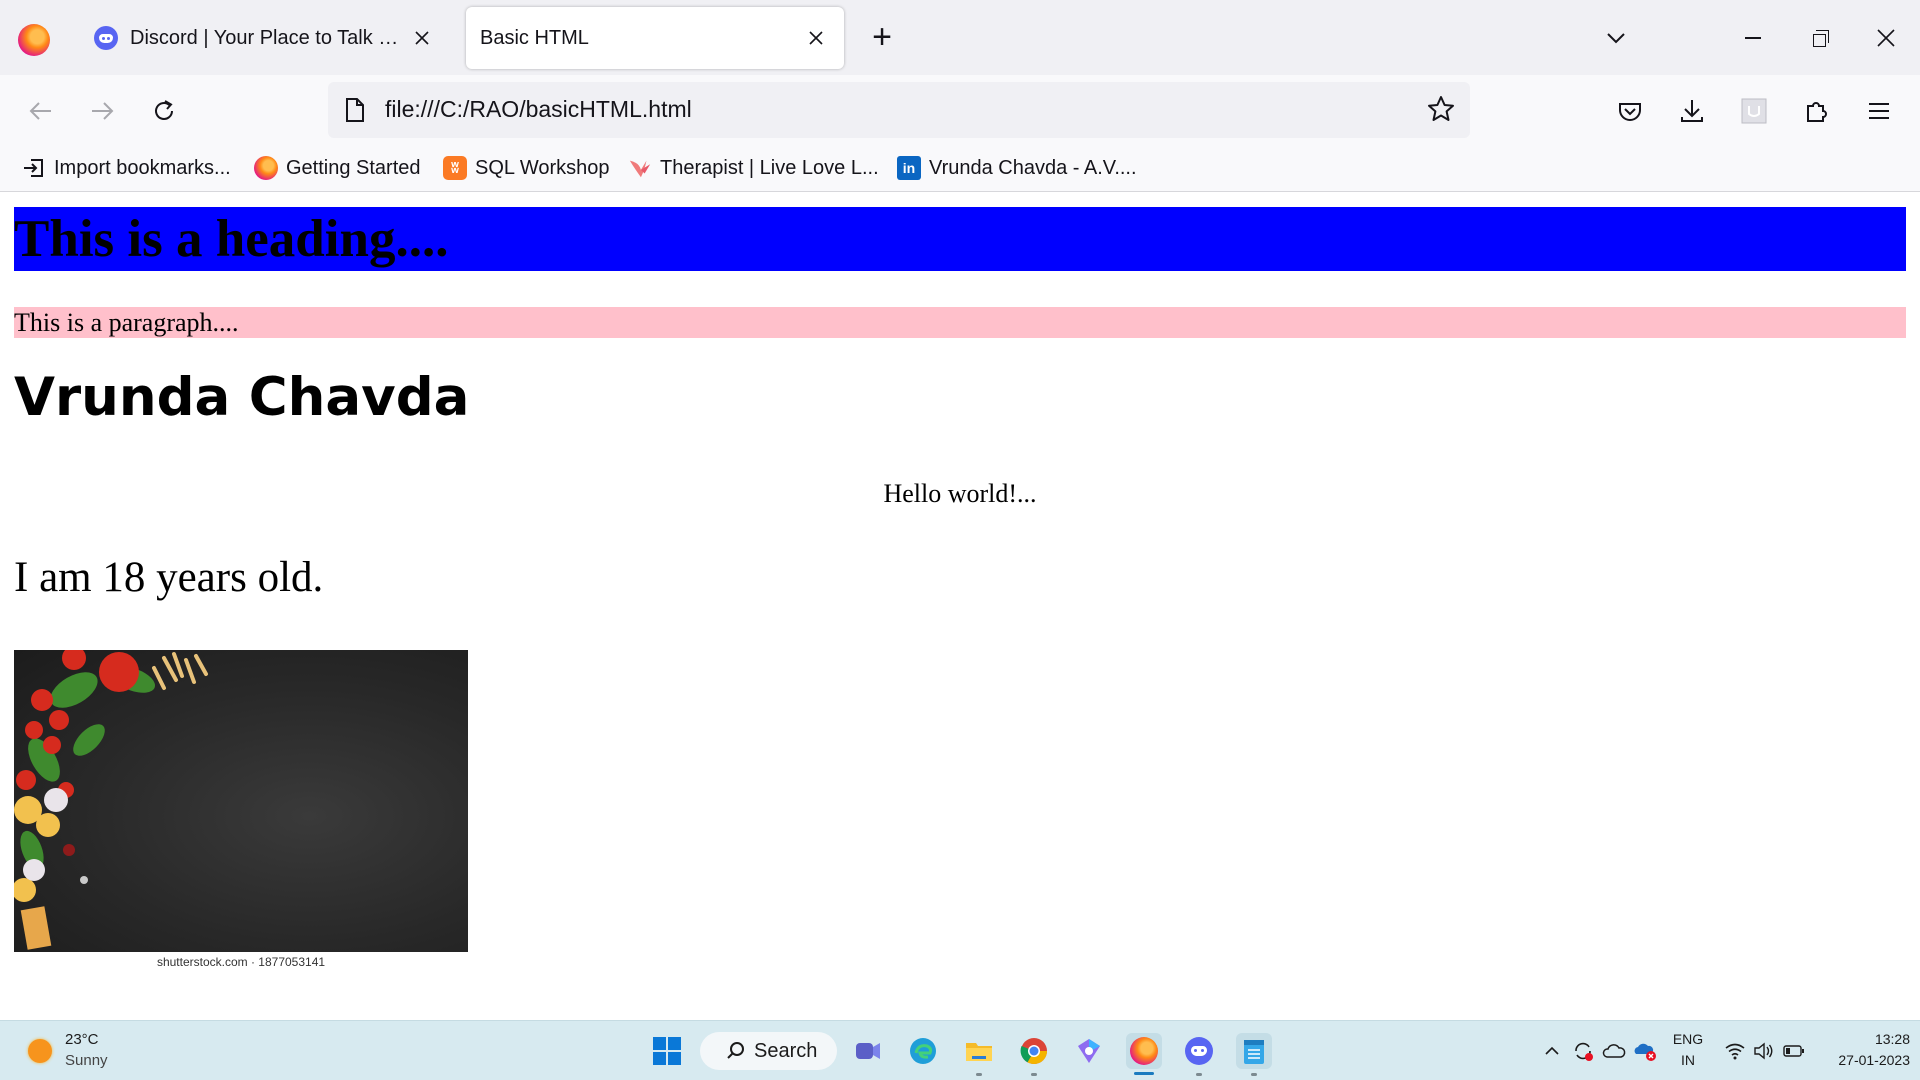 This screenshot has width=1920, height=1080. Describe the element at coordinates (1879, 111) in the screenshot. I see `app-menu-icon` at that location.